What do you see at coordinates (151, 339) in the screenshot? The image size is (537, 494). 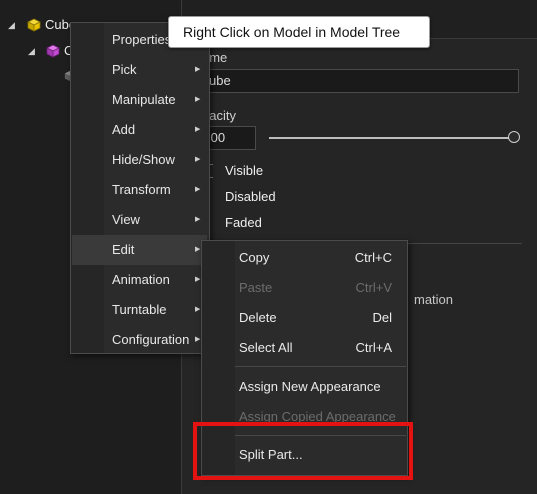 I see `menu-item-label: Configuration` at bounding box center [151, 339].